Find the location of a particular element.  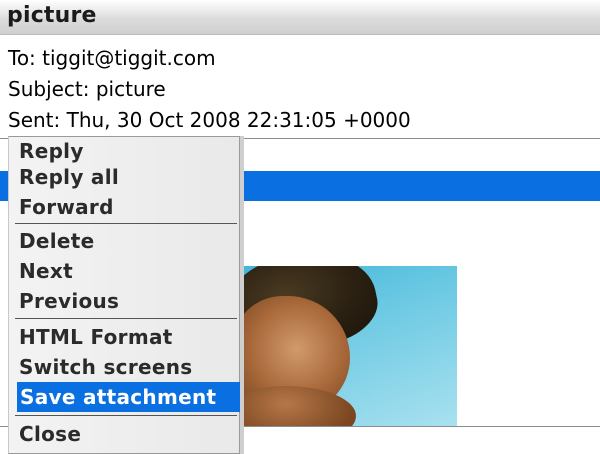

title-bar: picture is located at coordinates (300, 17).